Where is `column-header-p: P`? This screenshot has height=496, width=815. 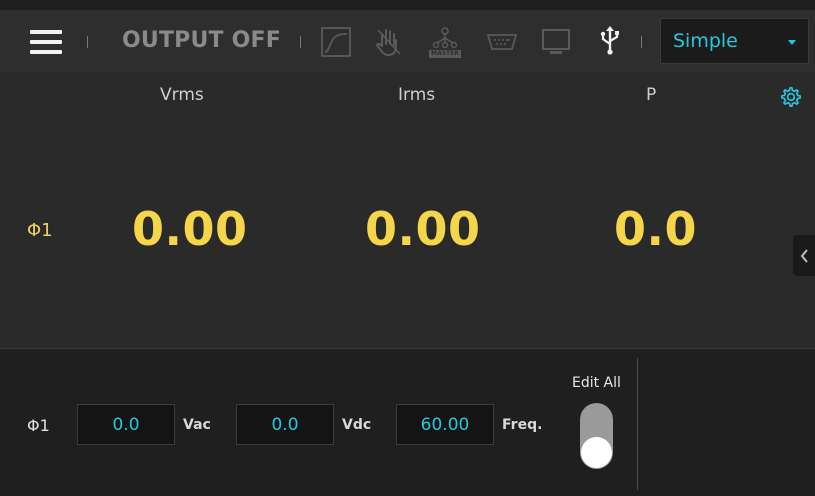 column-header-p: P is located at coordinates (651, 95).